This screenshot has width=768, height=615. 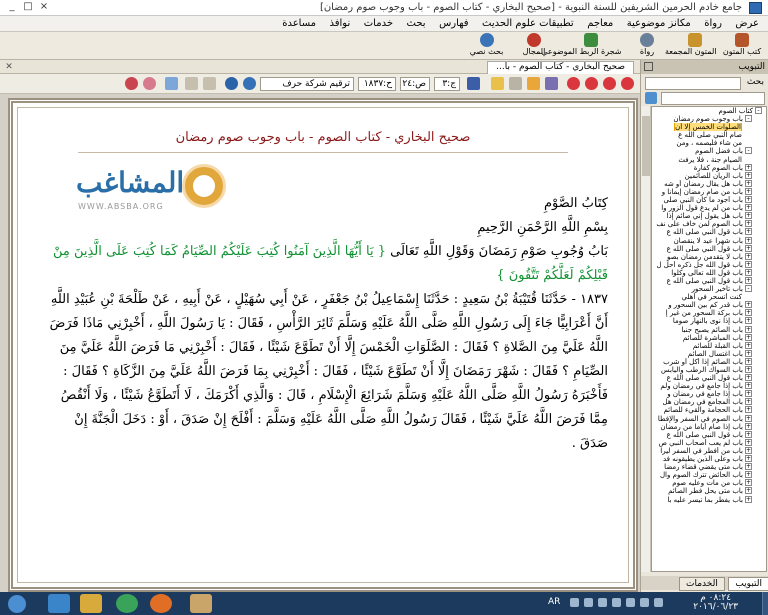 I want to click on tree-item: الصيام جنة ، فلا يرفث, so click(x=709, y=160).